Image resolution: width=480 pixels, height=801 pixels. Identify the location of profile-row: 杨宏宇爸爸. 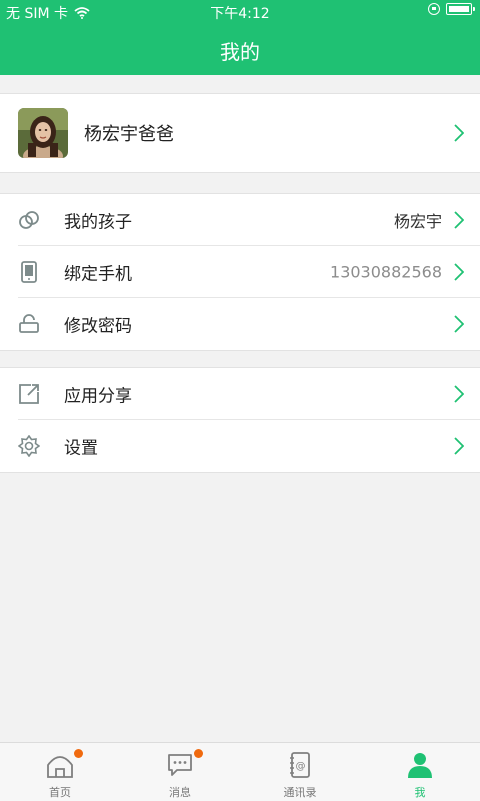
(240, 133).